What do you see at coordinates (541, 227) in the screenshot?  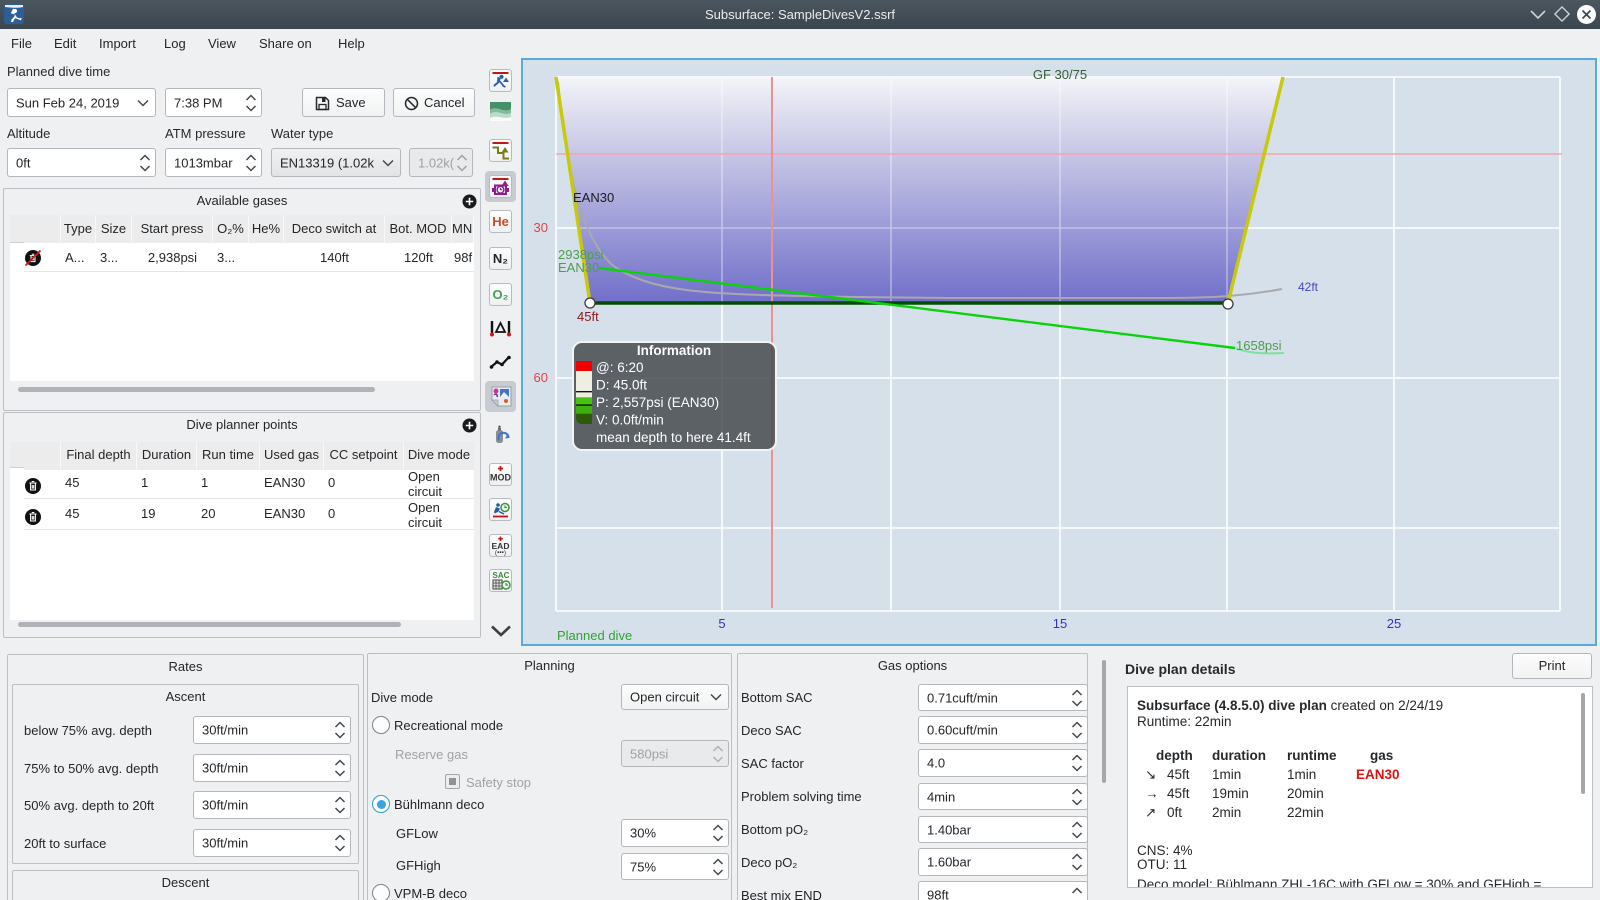 I see `svg-text: 30` at bounding box center [541, 227].